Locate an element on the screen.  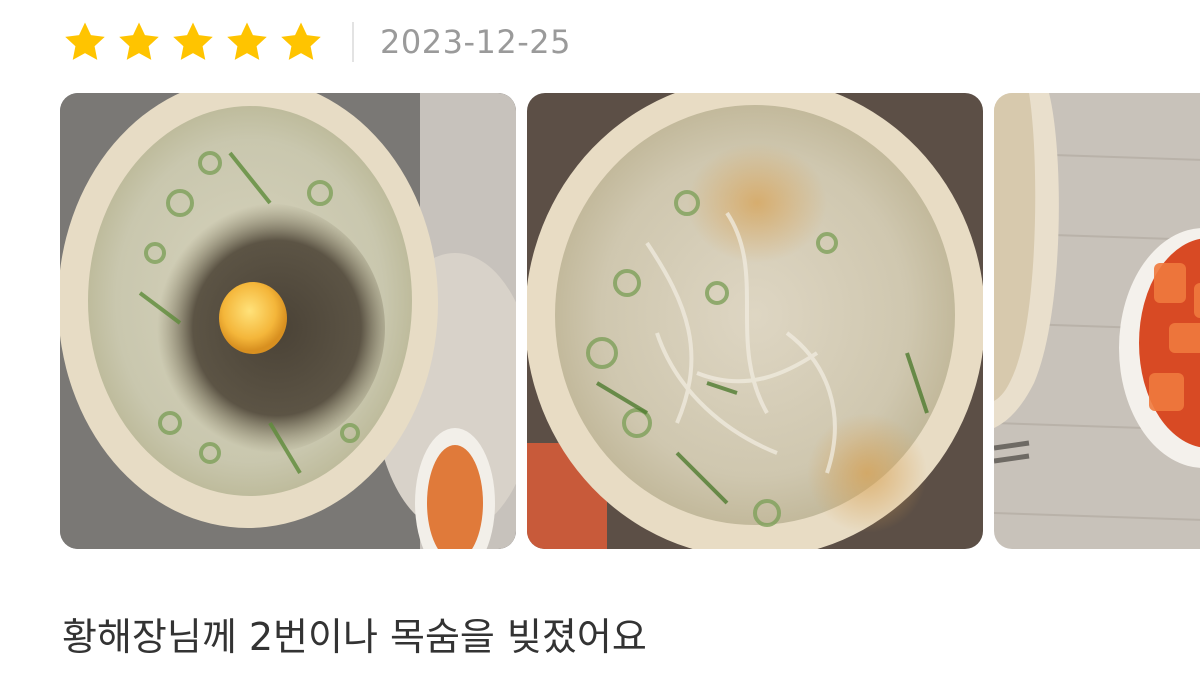
star-rating is located at coordinates (193, 42).